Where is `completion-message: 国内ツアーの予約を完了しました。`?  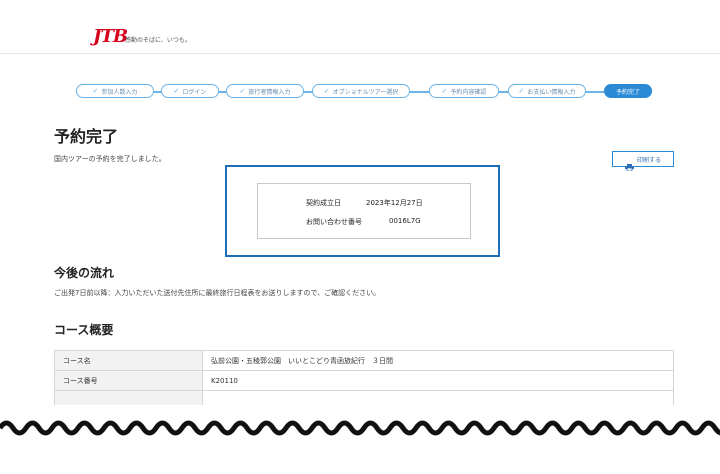
completion-message: 国内ツアーの予約を完了しました。 is located at coordinates (110, 159).